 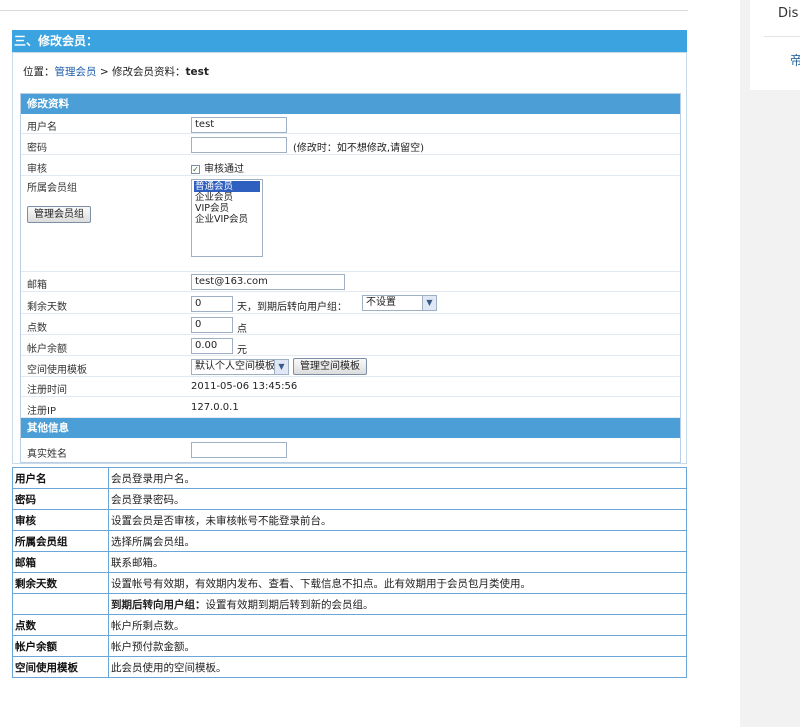 I want to click on breadcrumb: 位置：管理会员 > 修改会员资料：test, so click(x=116, y=71).